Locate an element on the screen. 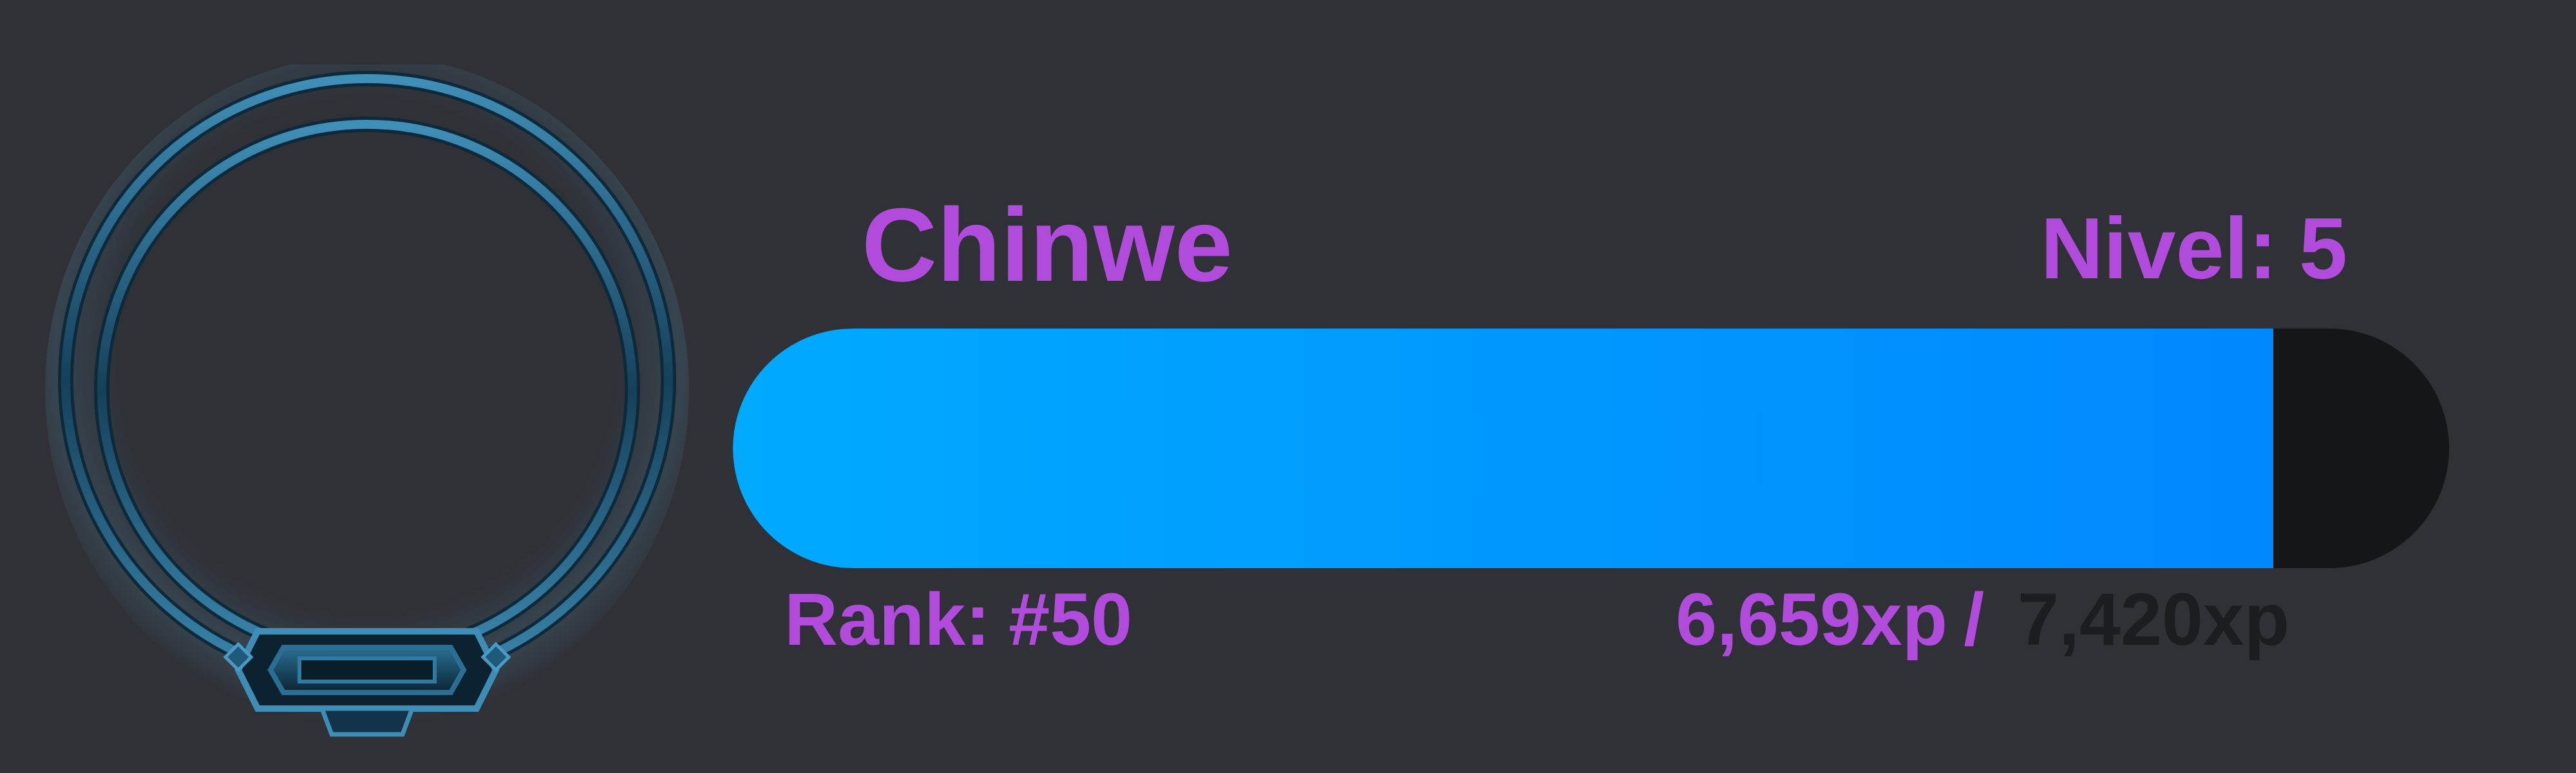  rank-display: Rank: #50 is located at coordinates (958, 620).